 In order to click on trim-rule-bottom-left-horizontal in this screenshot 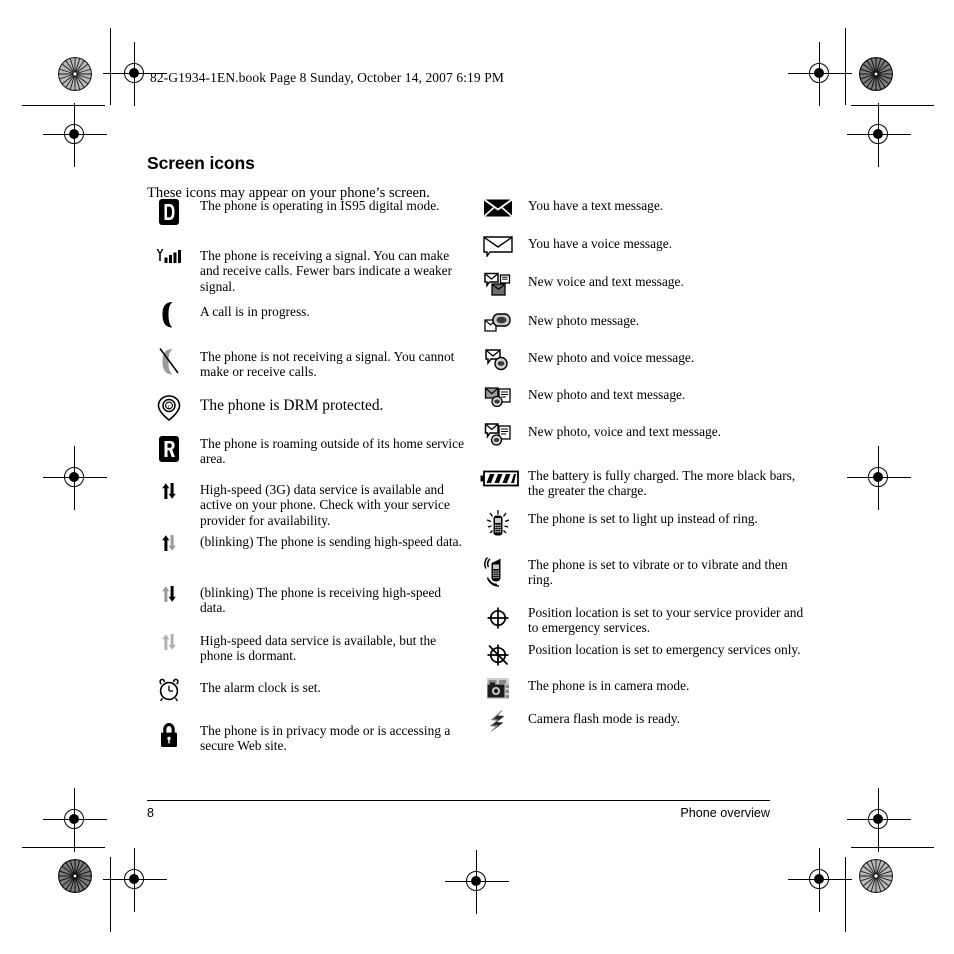, I will do `click(63, 847)`.